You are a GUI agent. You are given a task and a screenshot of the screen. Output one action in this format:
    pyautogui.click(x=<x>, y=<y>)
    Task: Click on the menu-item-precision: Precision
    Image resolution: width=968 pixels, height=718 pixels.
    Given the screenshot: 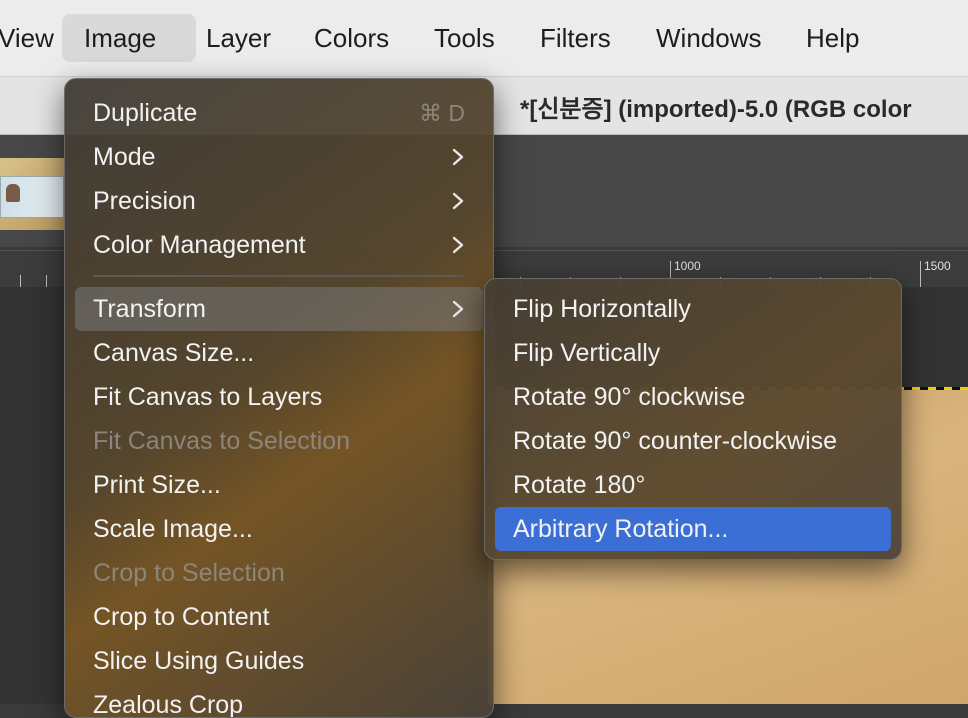 What is the action you would take?
    pyautogui.click(x=279, y=201)
    